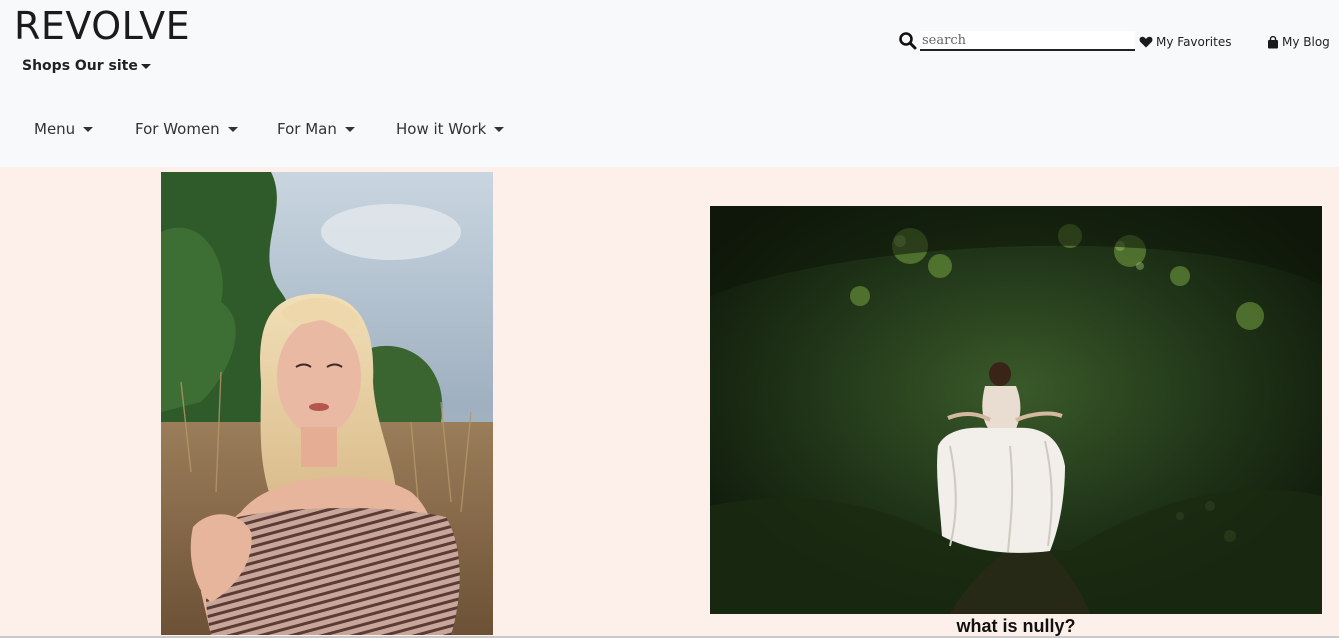 This screenshot has height=638, width=1339. Describe the element at coordinates (1194, 42) in the screenshot. I see `my-favorites-label: My Favorites` at that location.